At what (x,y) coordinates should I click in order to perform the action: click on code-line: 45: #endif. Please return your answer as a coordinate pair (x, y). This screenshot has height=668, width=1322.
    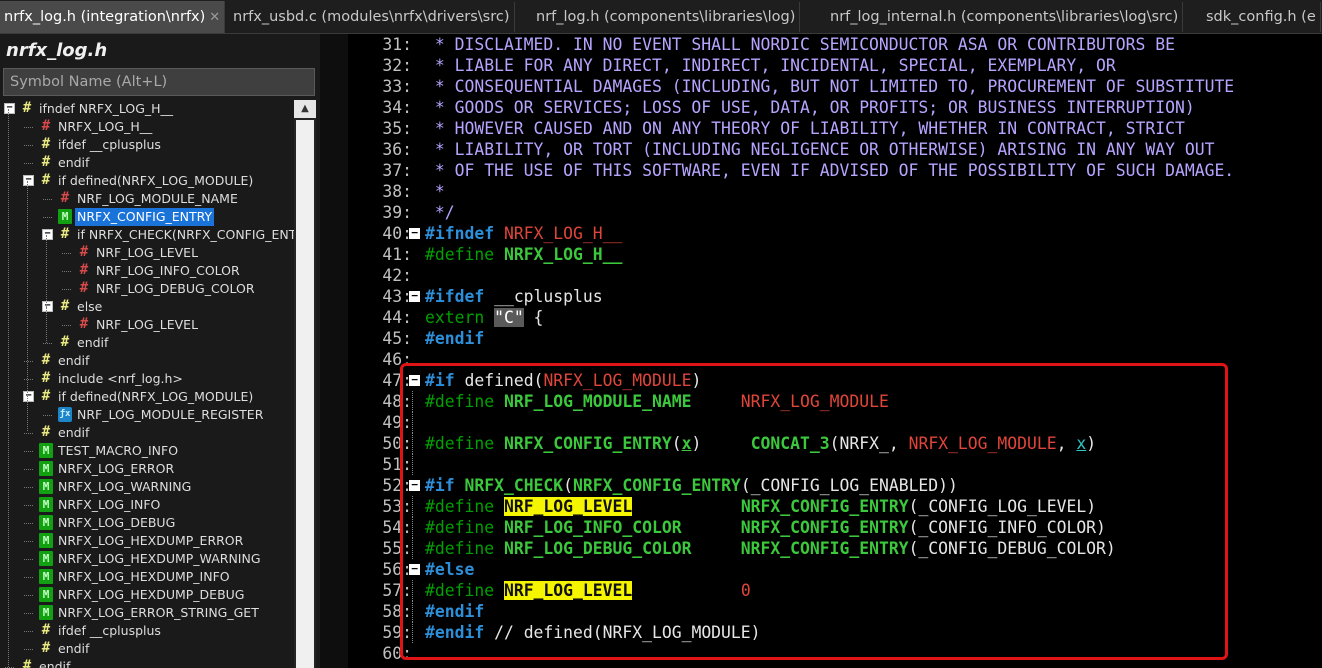
    Looking at the image, I should click on (835, 338).